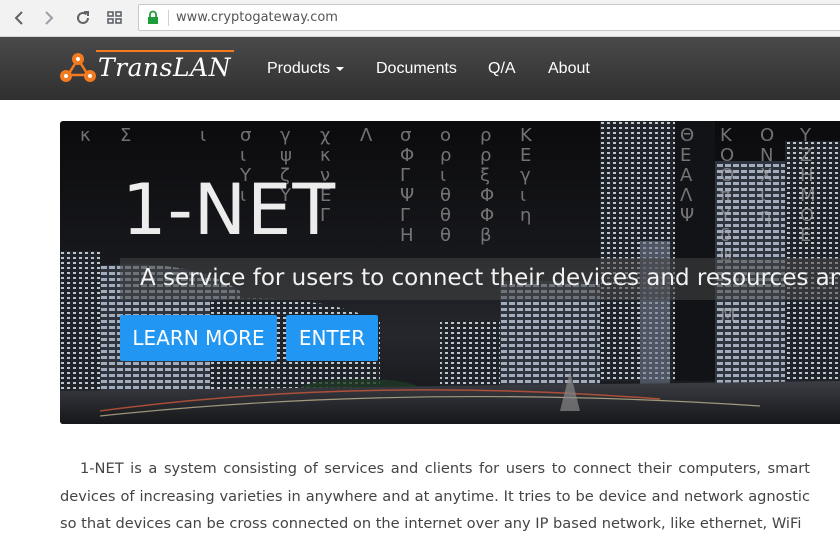 The height and width of the screenshot is (538, 840). I want to click on svg-text: Α, so click(686, 175).